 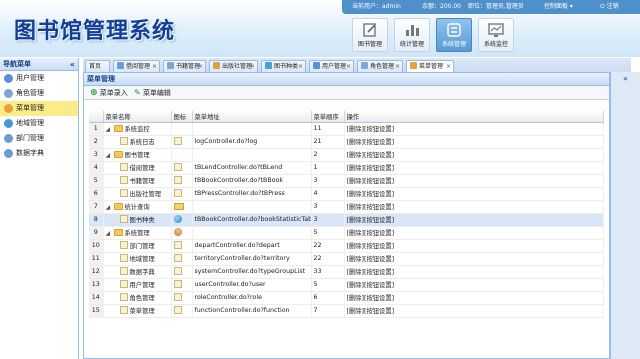 What do you see at coordinates (118, 206) in the screenshot?
I see `folder-icon` at bounding box center [118, 206].